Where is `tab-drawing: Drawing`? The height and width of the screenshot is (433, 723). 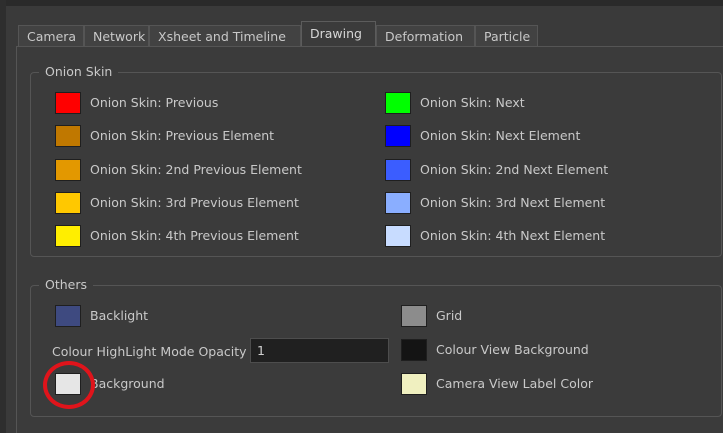
tab-drawing: Drawing is located at coordinates (338, 34).